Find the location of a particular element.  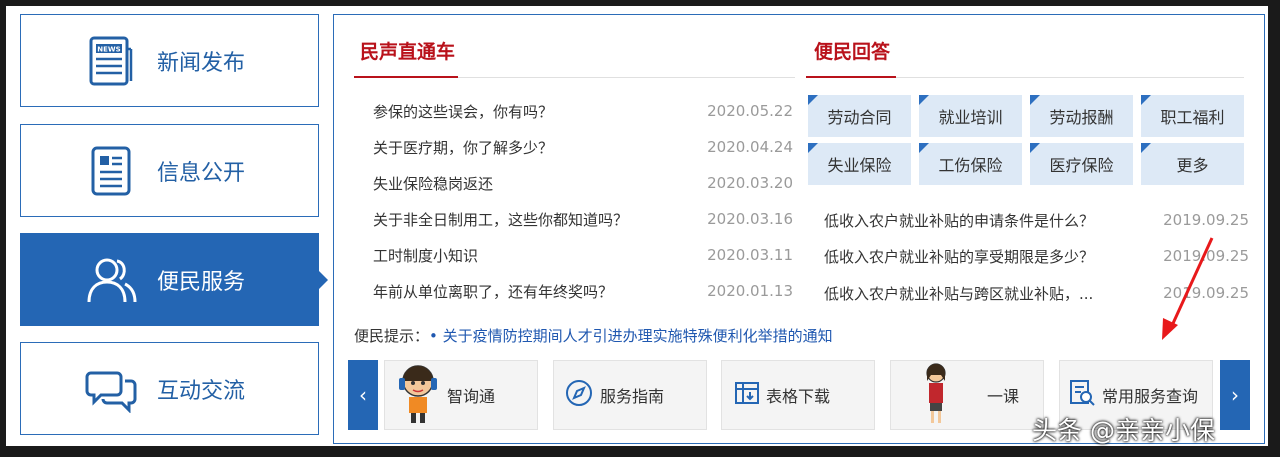

red-arrow-annotation is located at coordinates (1188, 288).